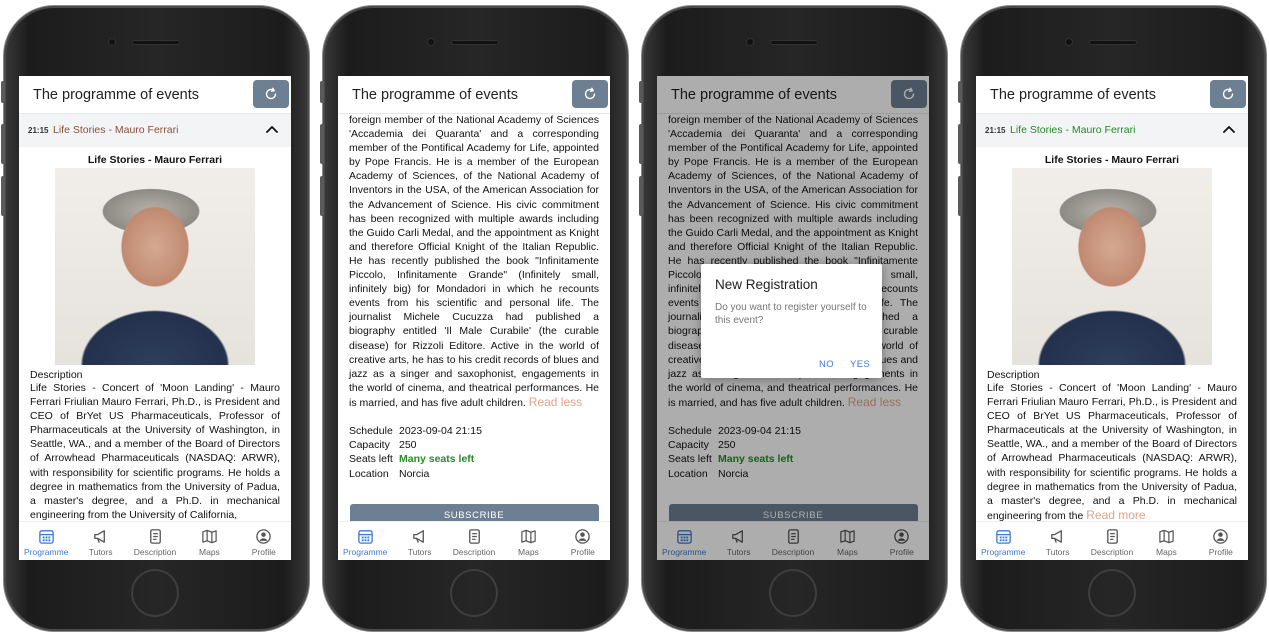 This screenshot has width=1269, height=633. What do you see at coordinates (860, 364) in the screenshot?
I see `dialog-yes-button: YES` at bounding box center [860, 364].